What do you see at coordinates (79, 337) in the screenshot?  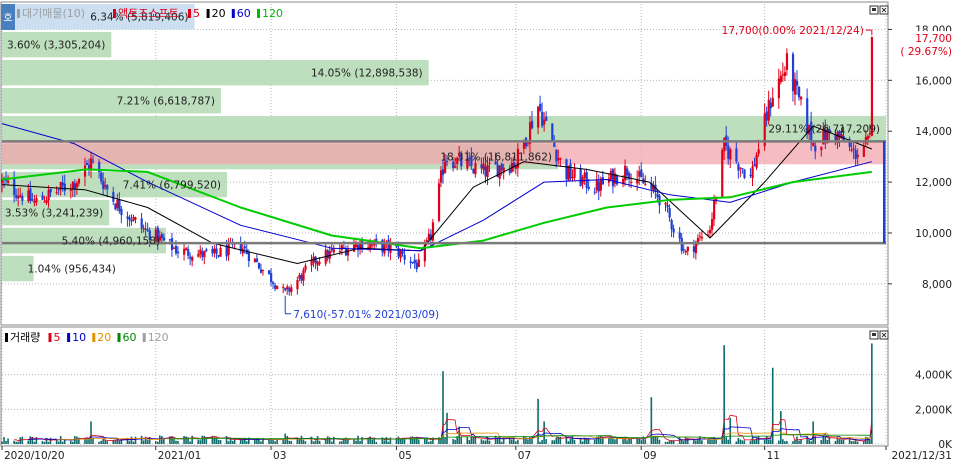 I see `legend-label: 10` at bounding box center [79, 337].